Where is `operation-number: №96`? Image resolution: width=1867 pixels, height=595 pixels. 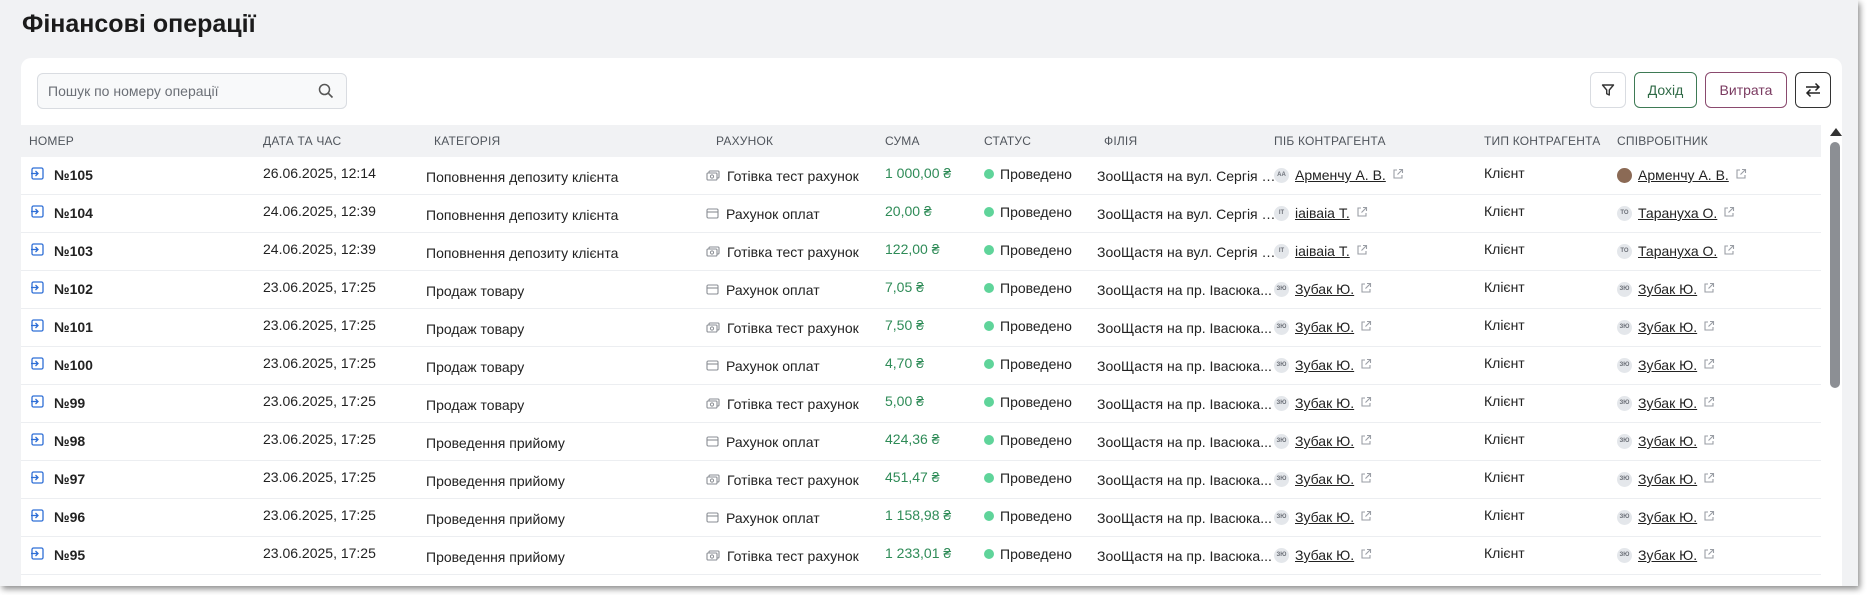 operation-number: №96 is located at coordinates (58, 517).